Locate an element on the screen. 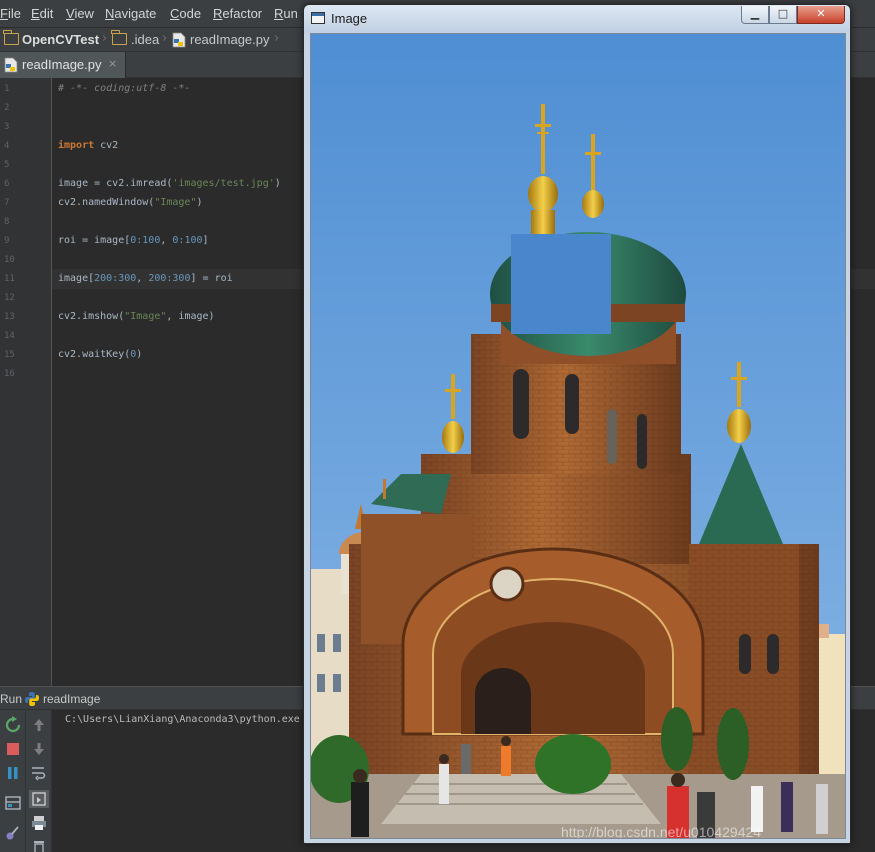  soft-wrap-icon is located at coordinates (39, 773).